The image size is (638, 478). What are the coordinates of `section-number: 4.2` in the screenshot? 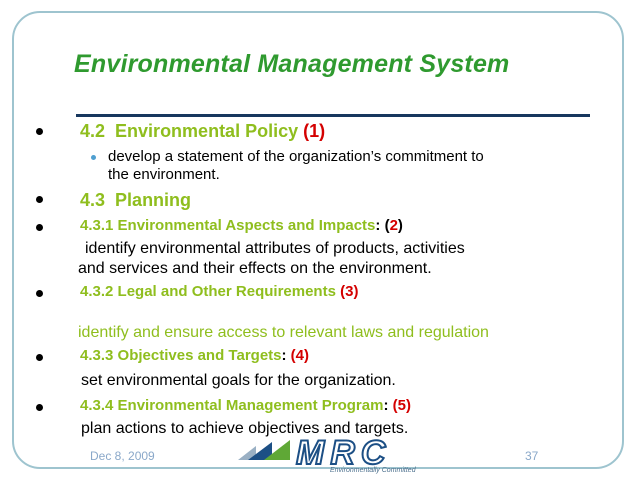 It's located at (93, 131).